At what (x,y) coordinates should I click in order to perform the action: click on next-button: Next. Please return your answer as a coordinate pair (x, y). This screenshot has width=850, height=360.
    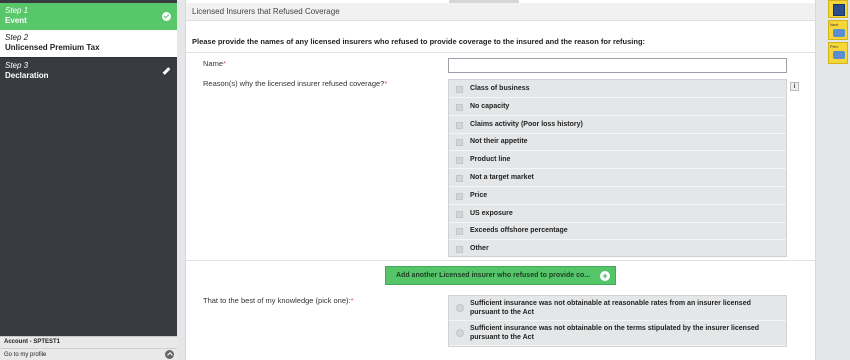
    Looking at the image, I should click on (838, 30).